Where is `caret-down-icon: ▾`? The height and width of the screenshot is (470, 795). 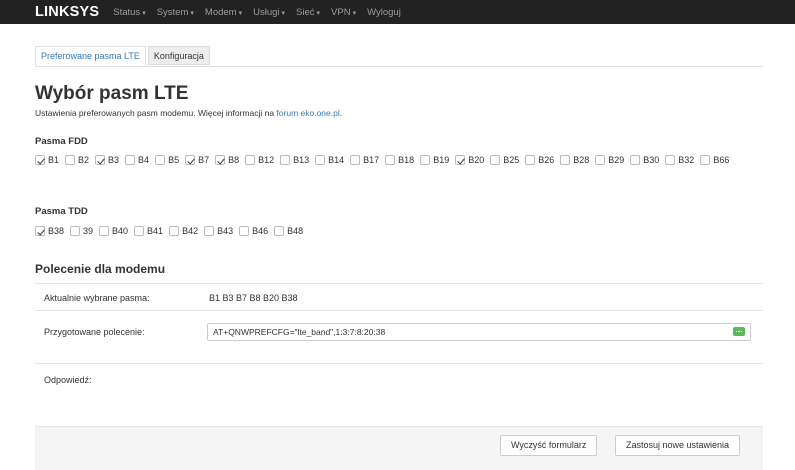 caret-down-icon: ▾ is located at coordinates (192, 13).